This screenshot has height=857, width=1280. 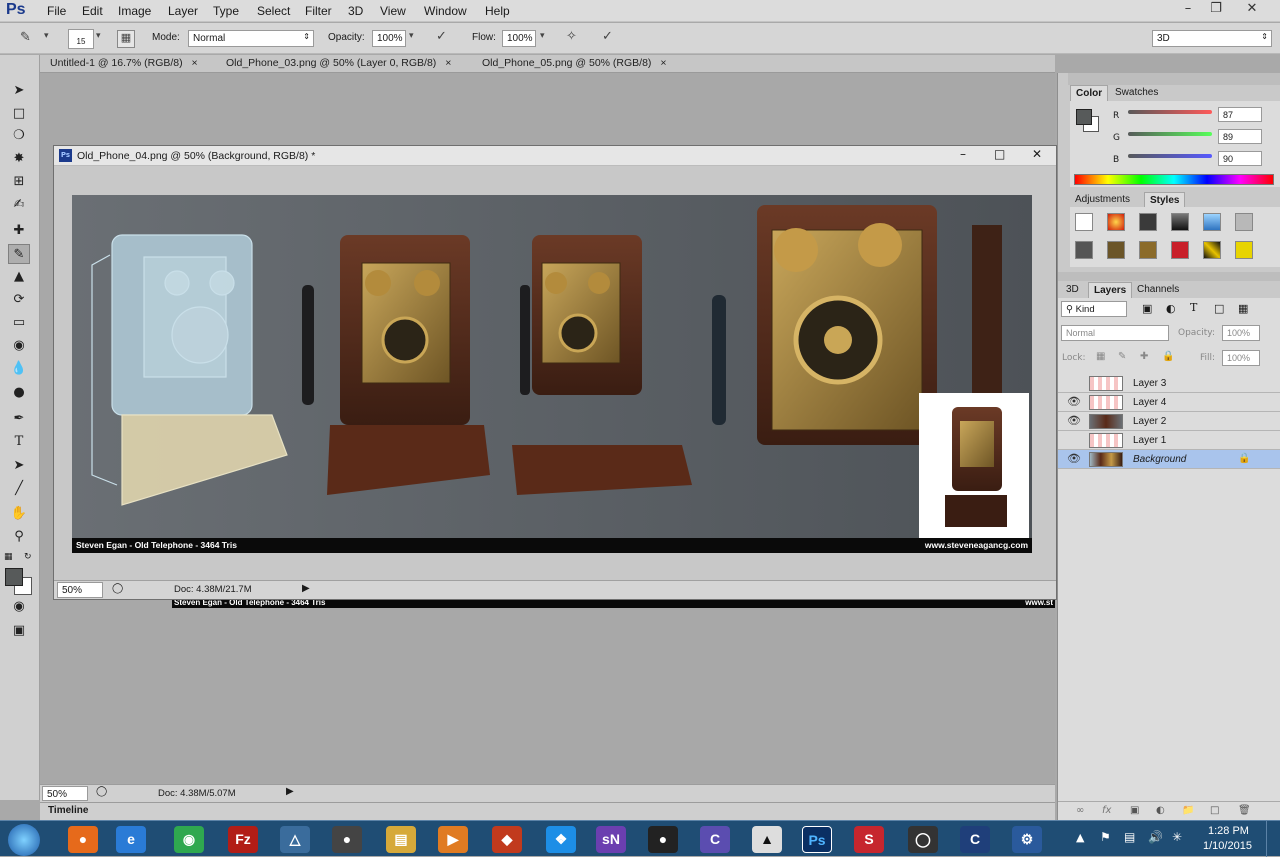 What do you see at coordinates (134, 11) in the screenshot?
I see `menu-image: Image` at bounding box center [134, 11].